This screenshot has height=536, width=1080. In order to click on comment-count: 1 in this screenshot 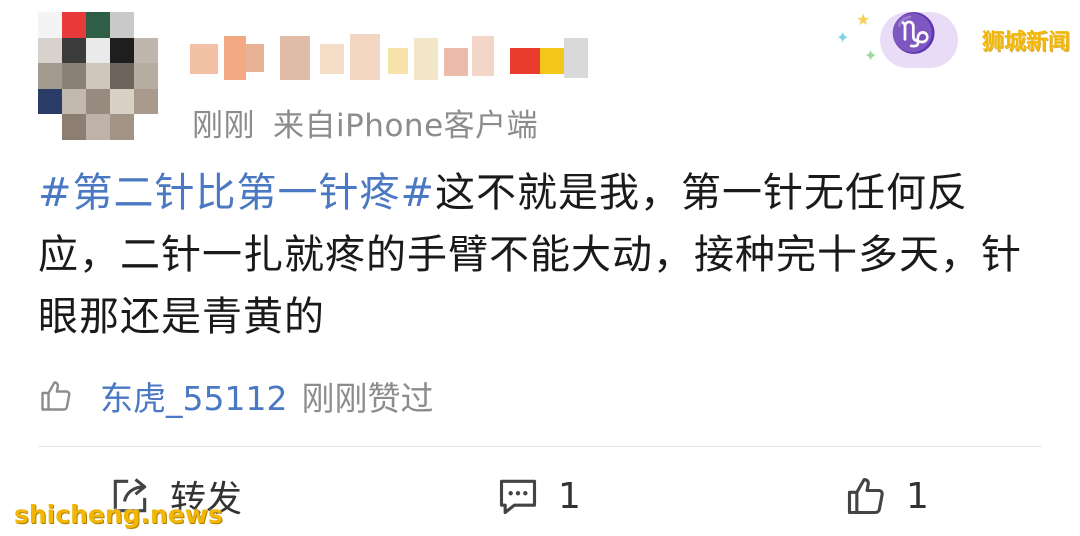, I will do `click(569, 496)`.